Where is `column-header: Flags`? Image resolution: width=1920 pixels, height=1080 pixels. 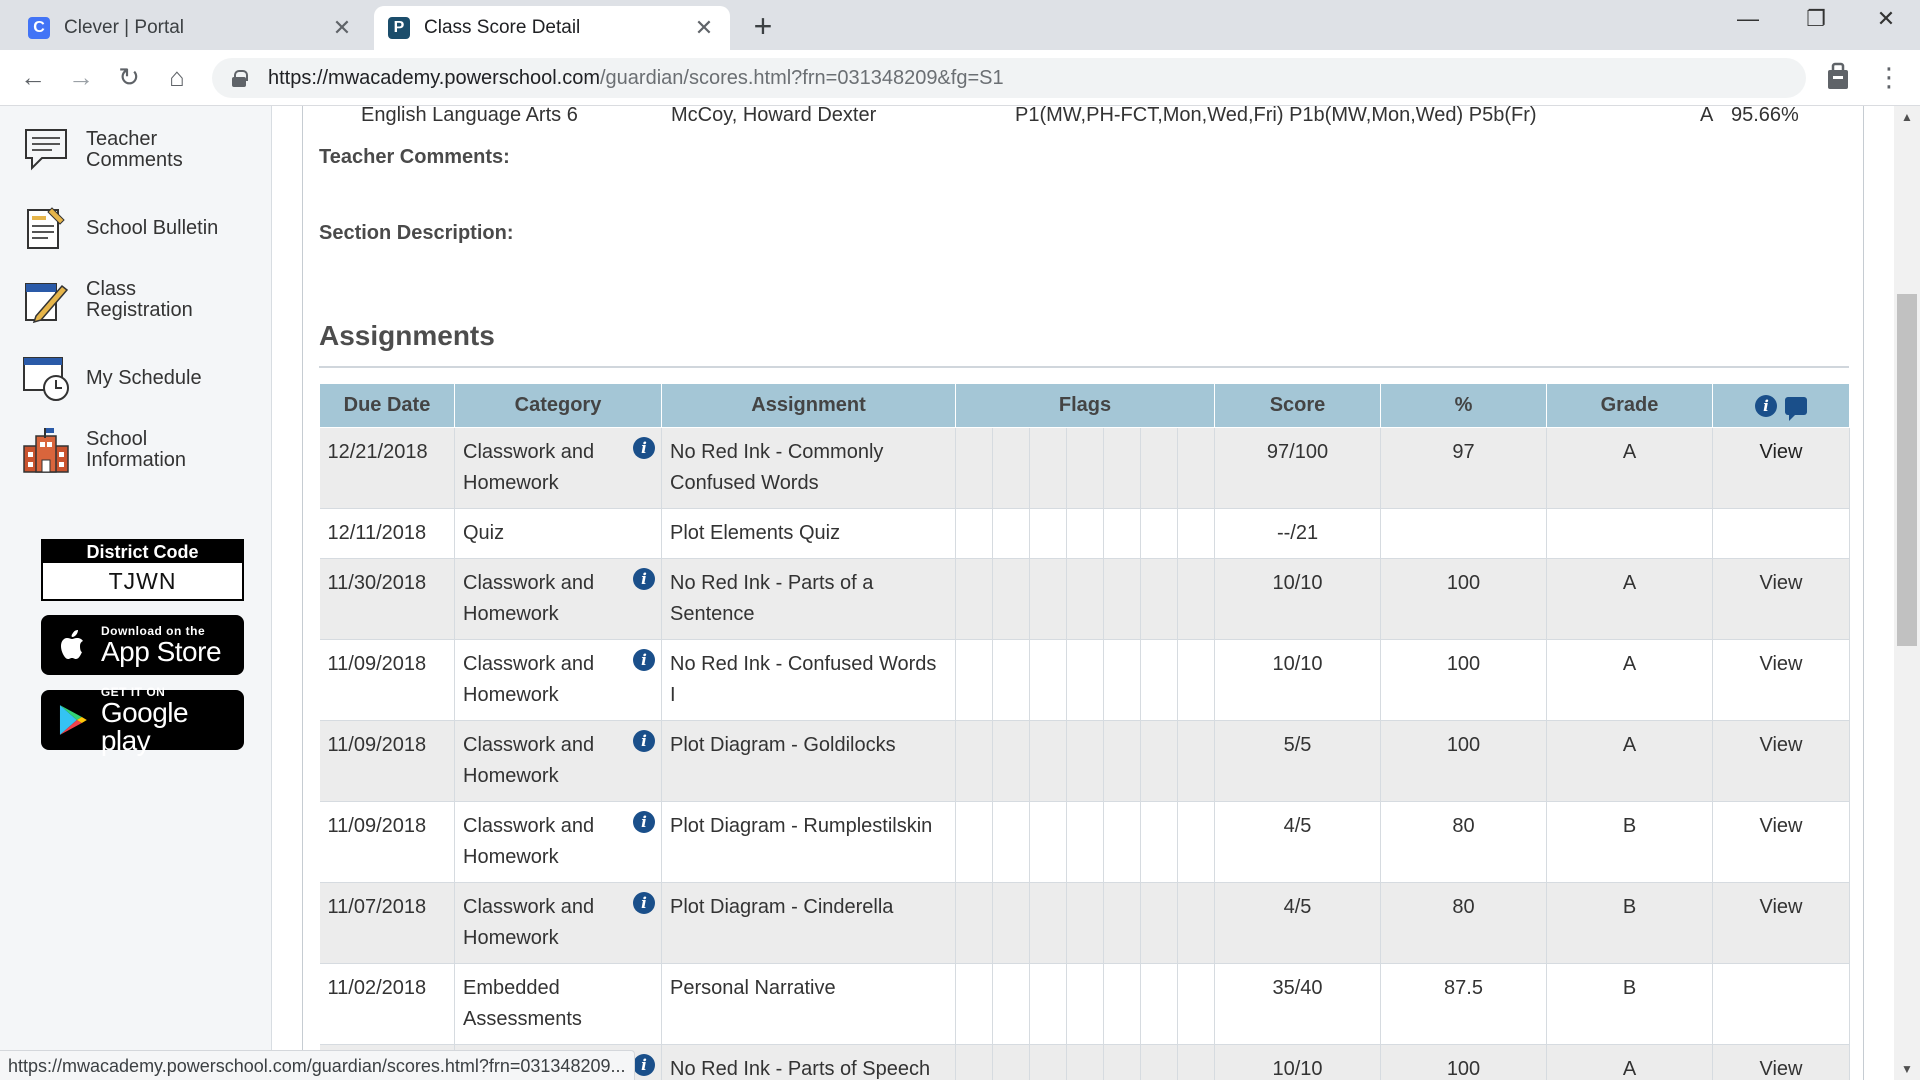 column-header: Flags is located at coordinates (1085, 405).